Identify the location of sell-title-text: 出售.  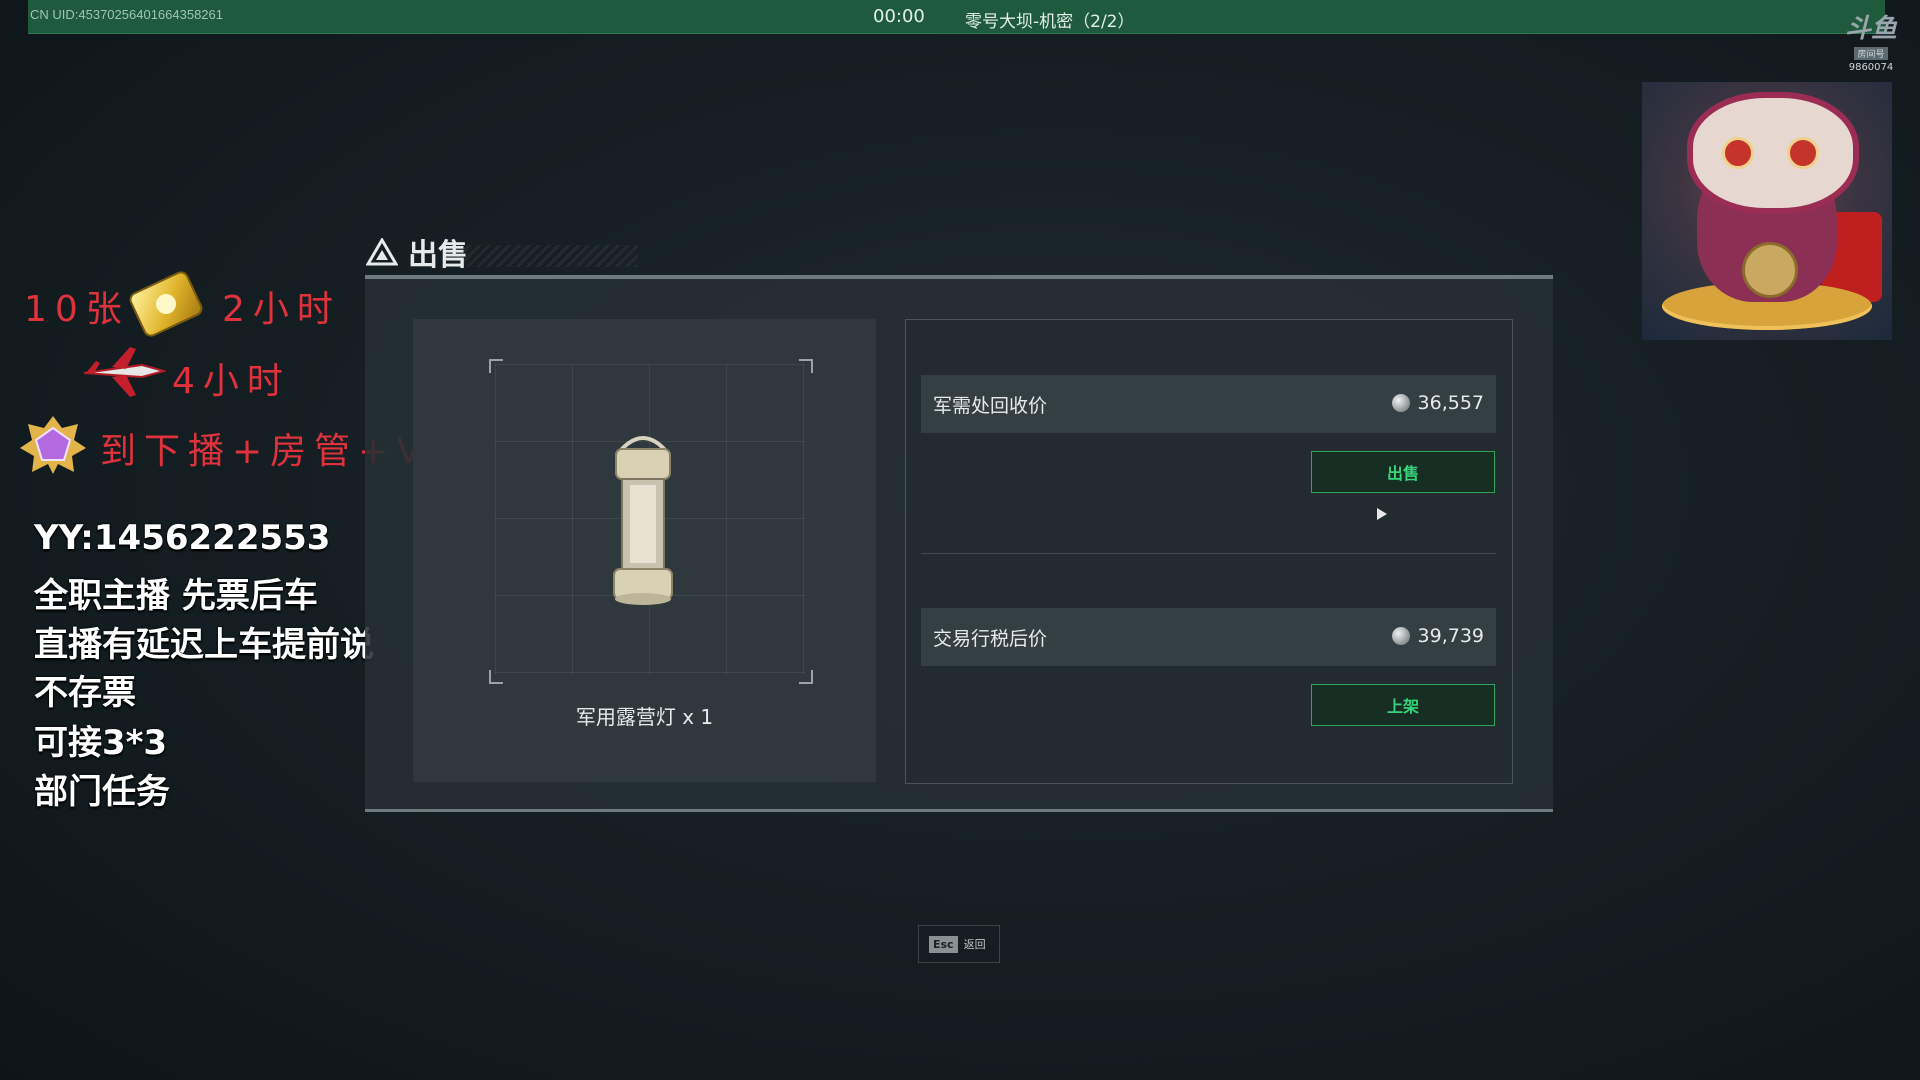
(438, 255).